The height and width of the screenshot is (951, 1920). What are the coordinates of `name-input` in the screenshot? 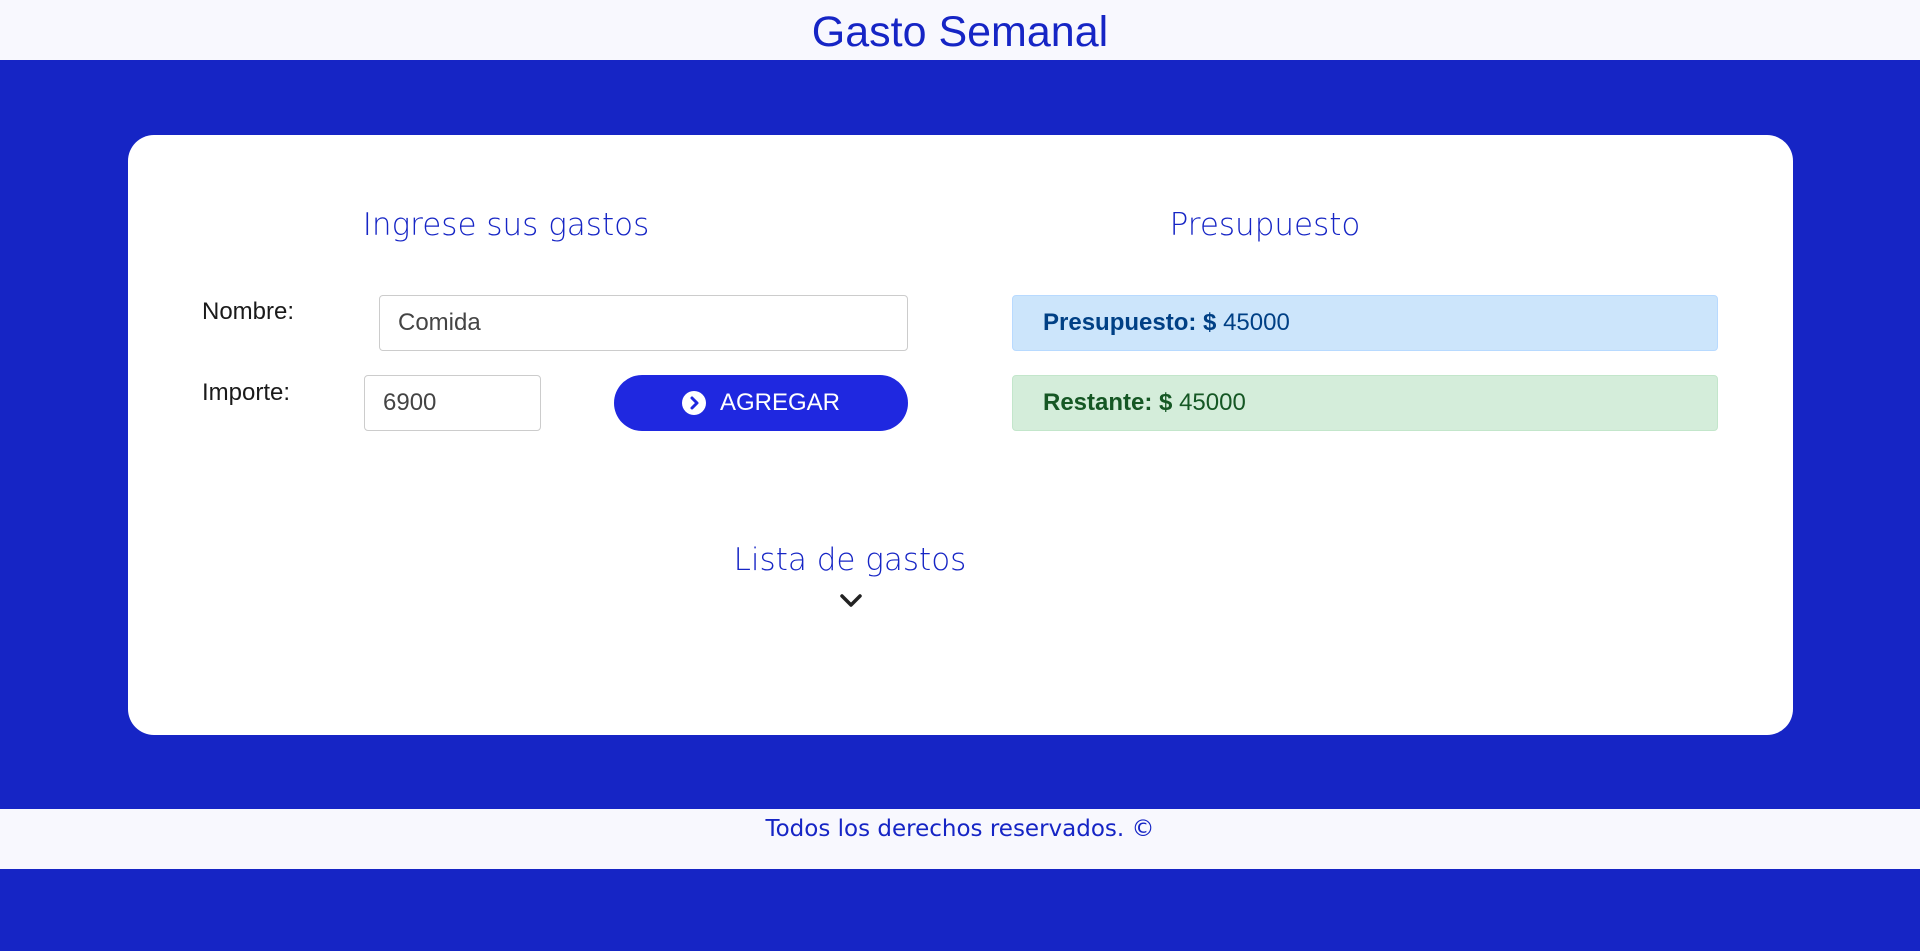 It's located at (643, 323).